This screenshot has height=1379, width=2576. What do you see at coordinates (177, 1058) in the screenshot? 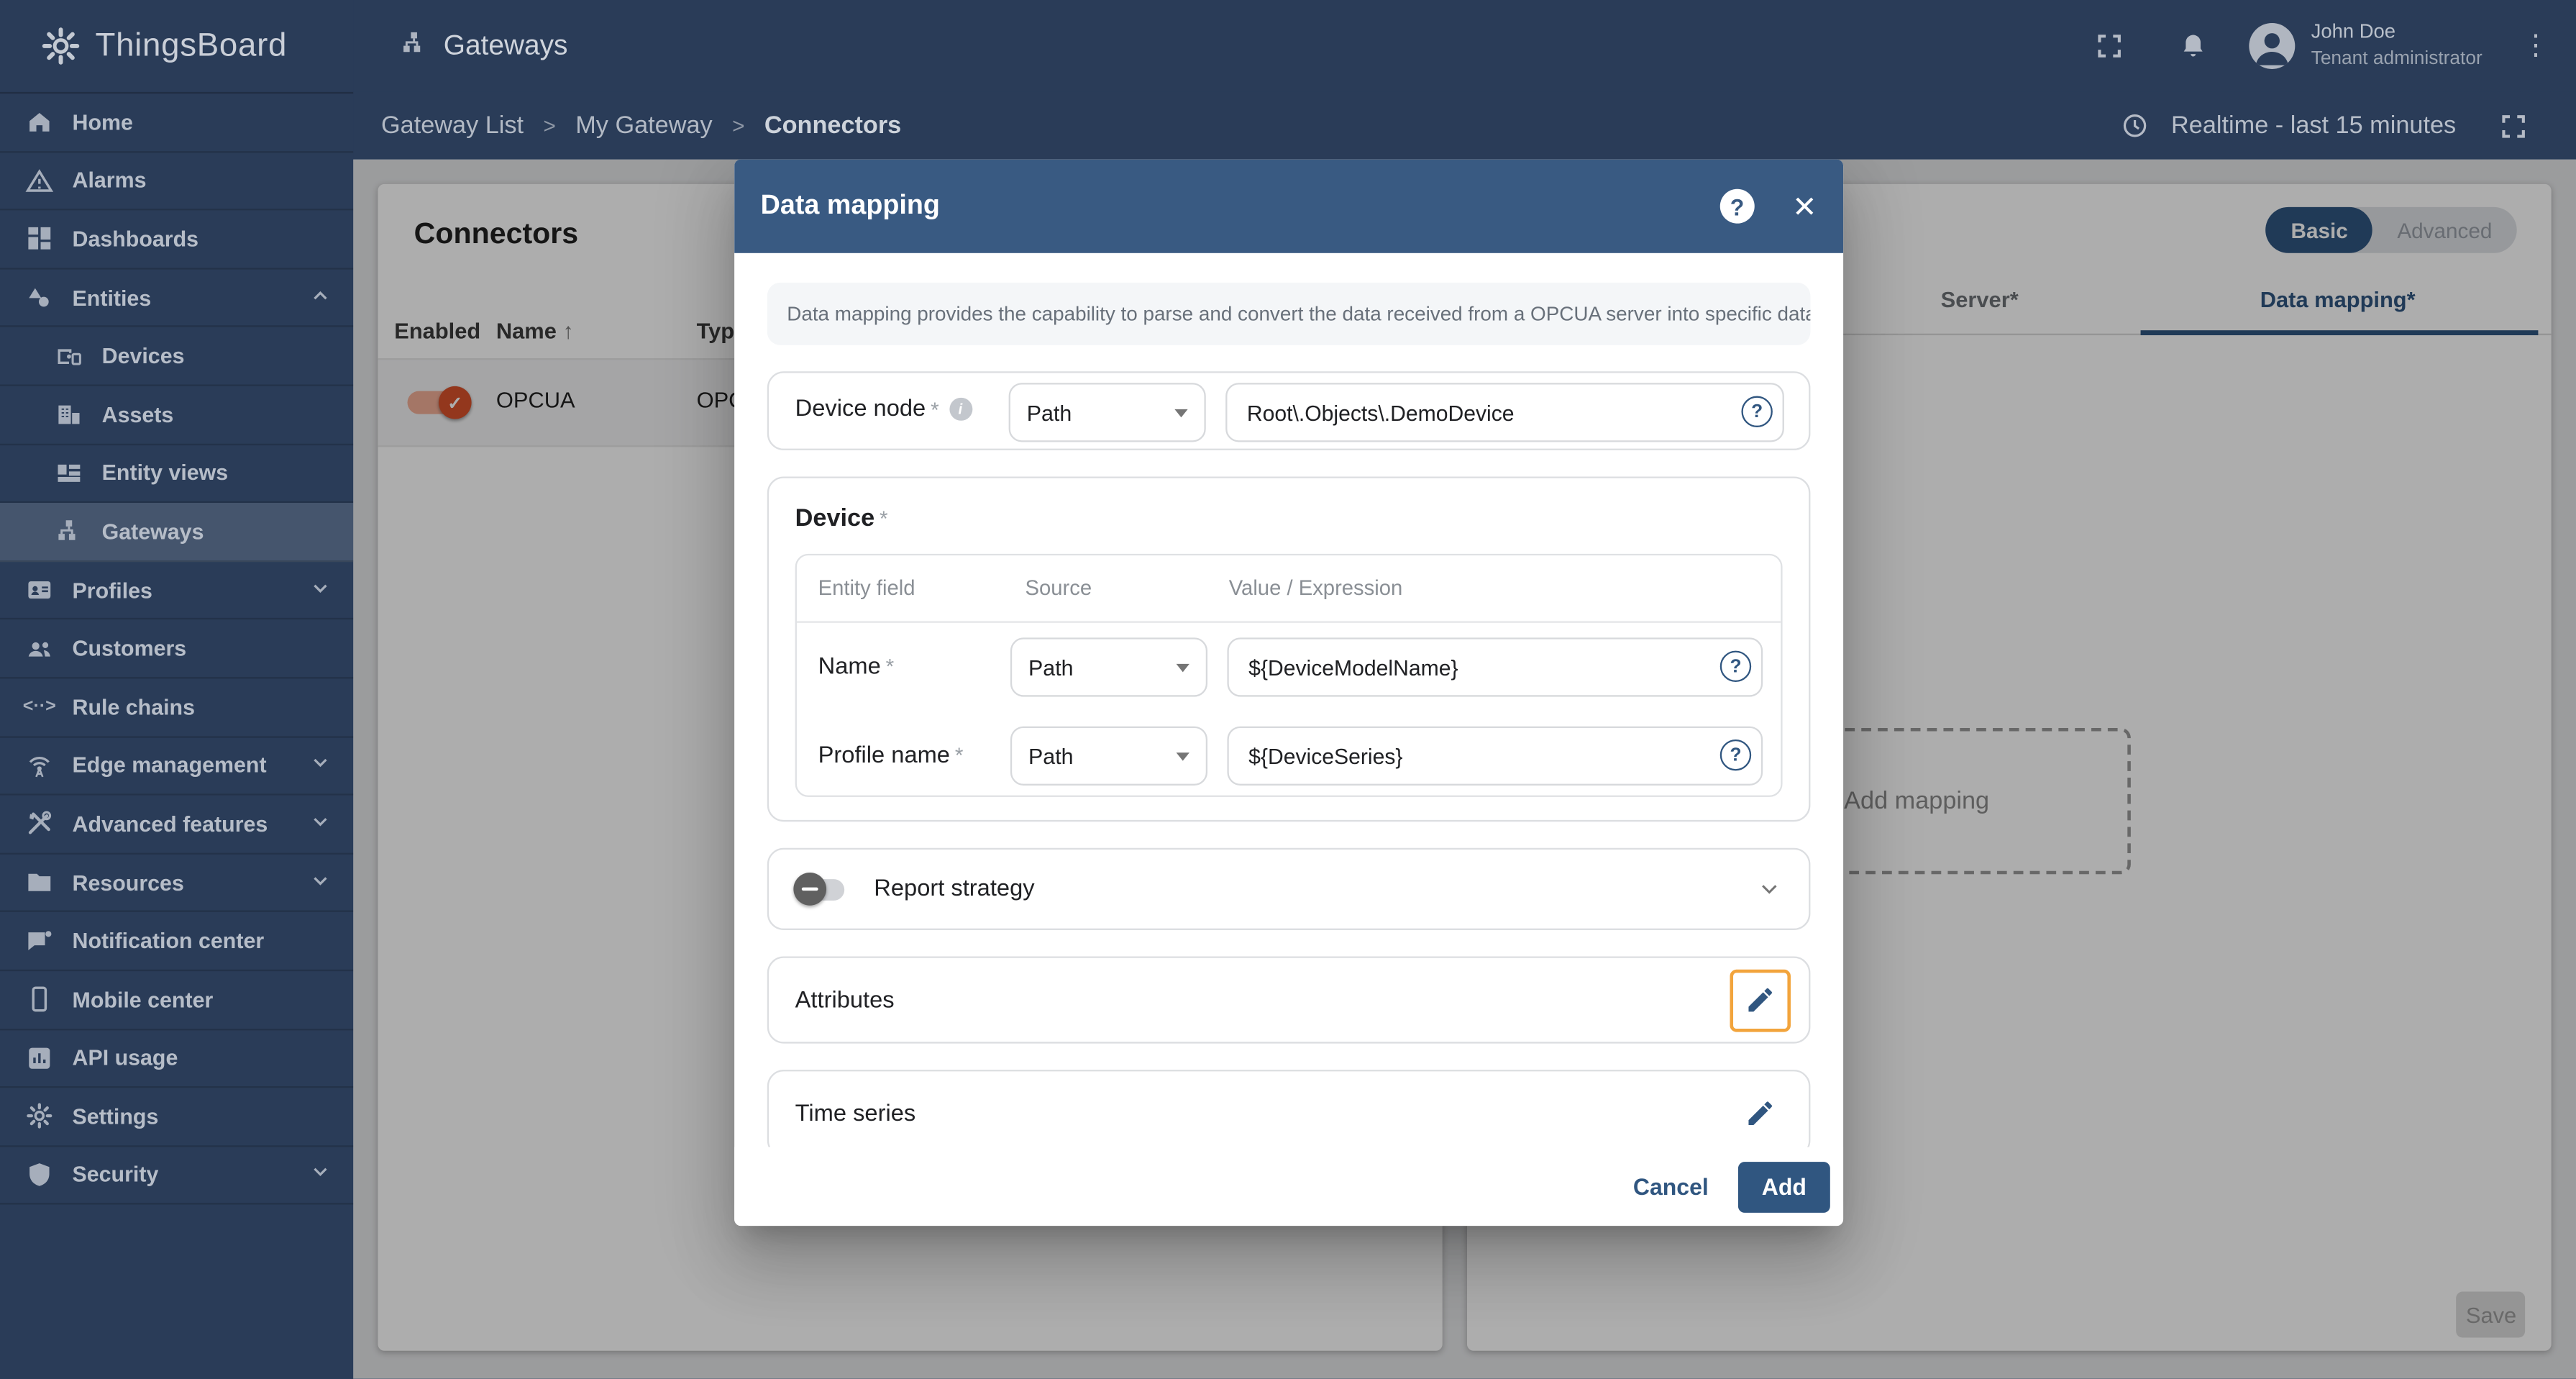
I see `sidebar-item-api-usage: API usage` at bounding box center [177, 1058].